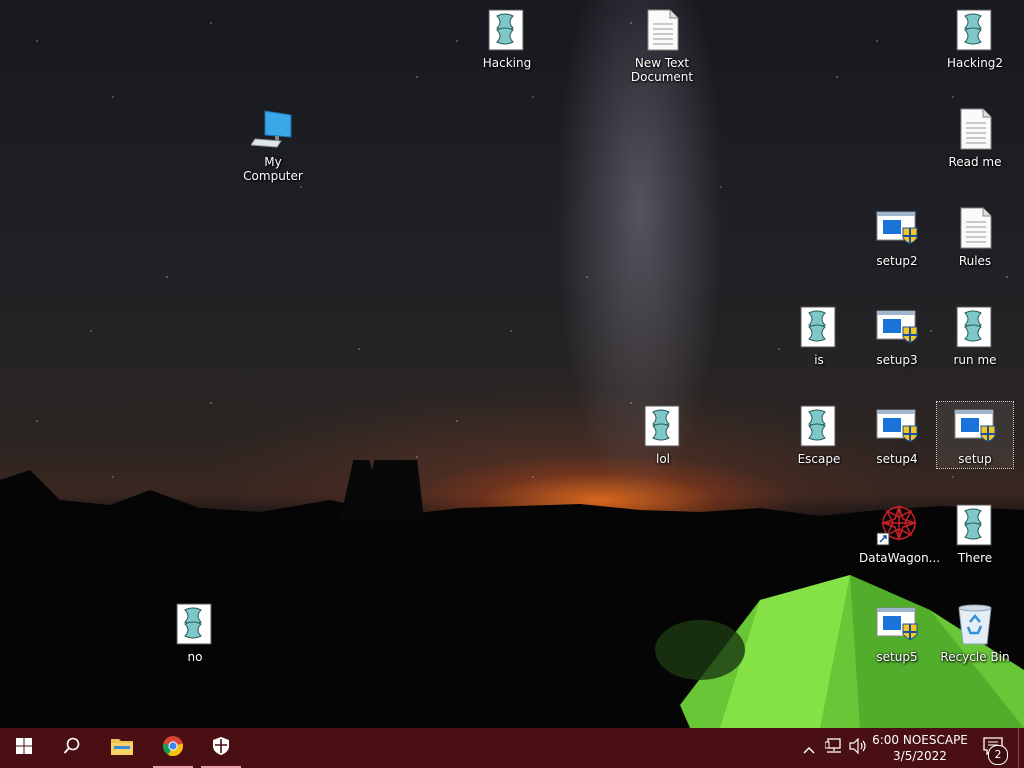 The width and height of the screenshot is (1024, 768). I want to click on desktop-icon-label: Rules, so click(975, 261).